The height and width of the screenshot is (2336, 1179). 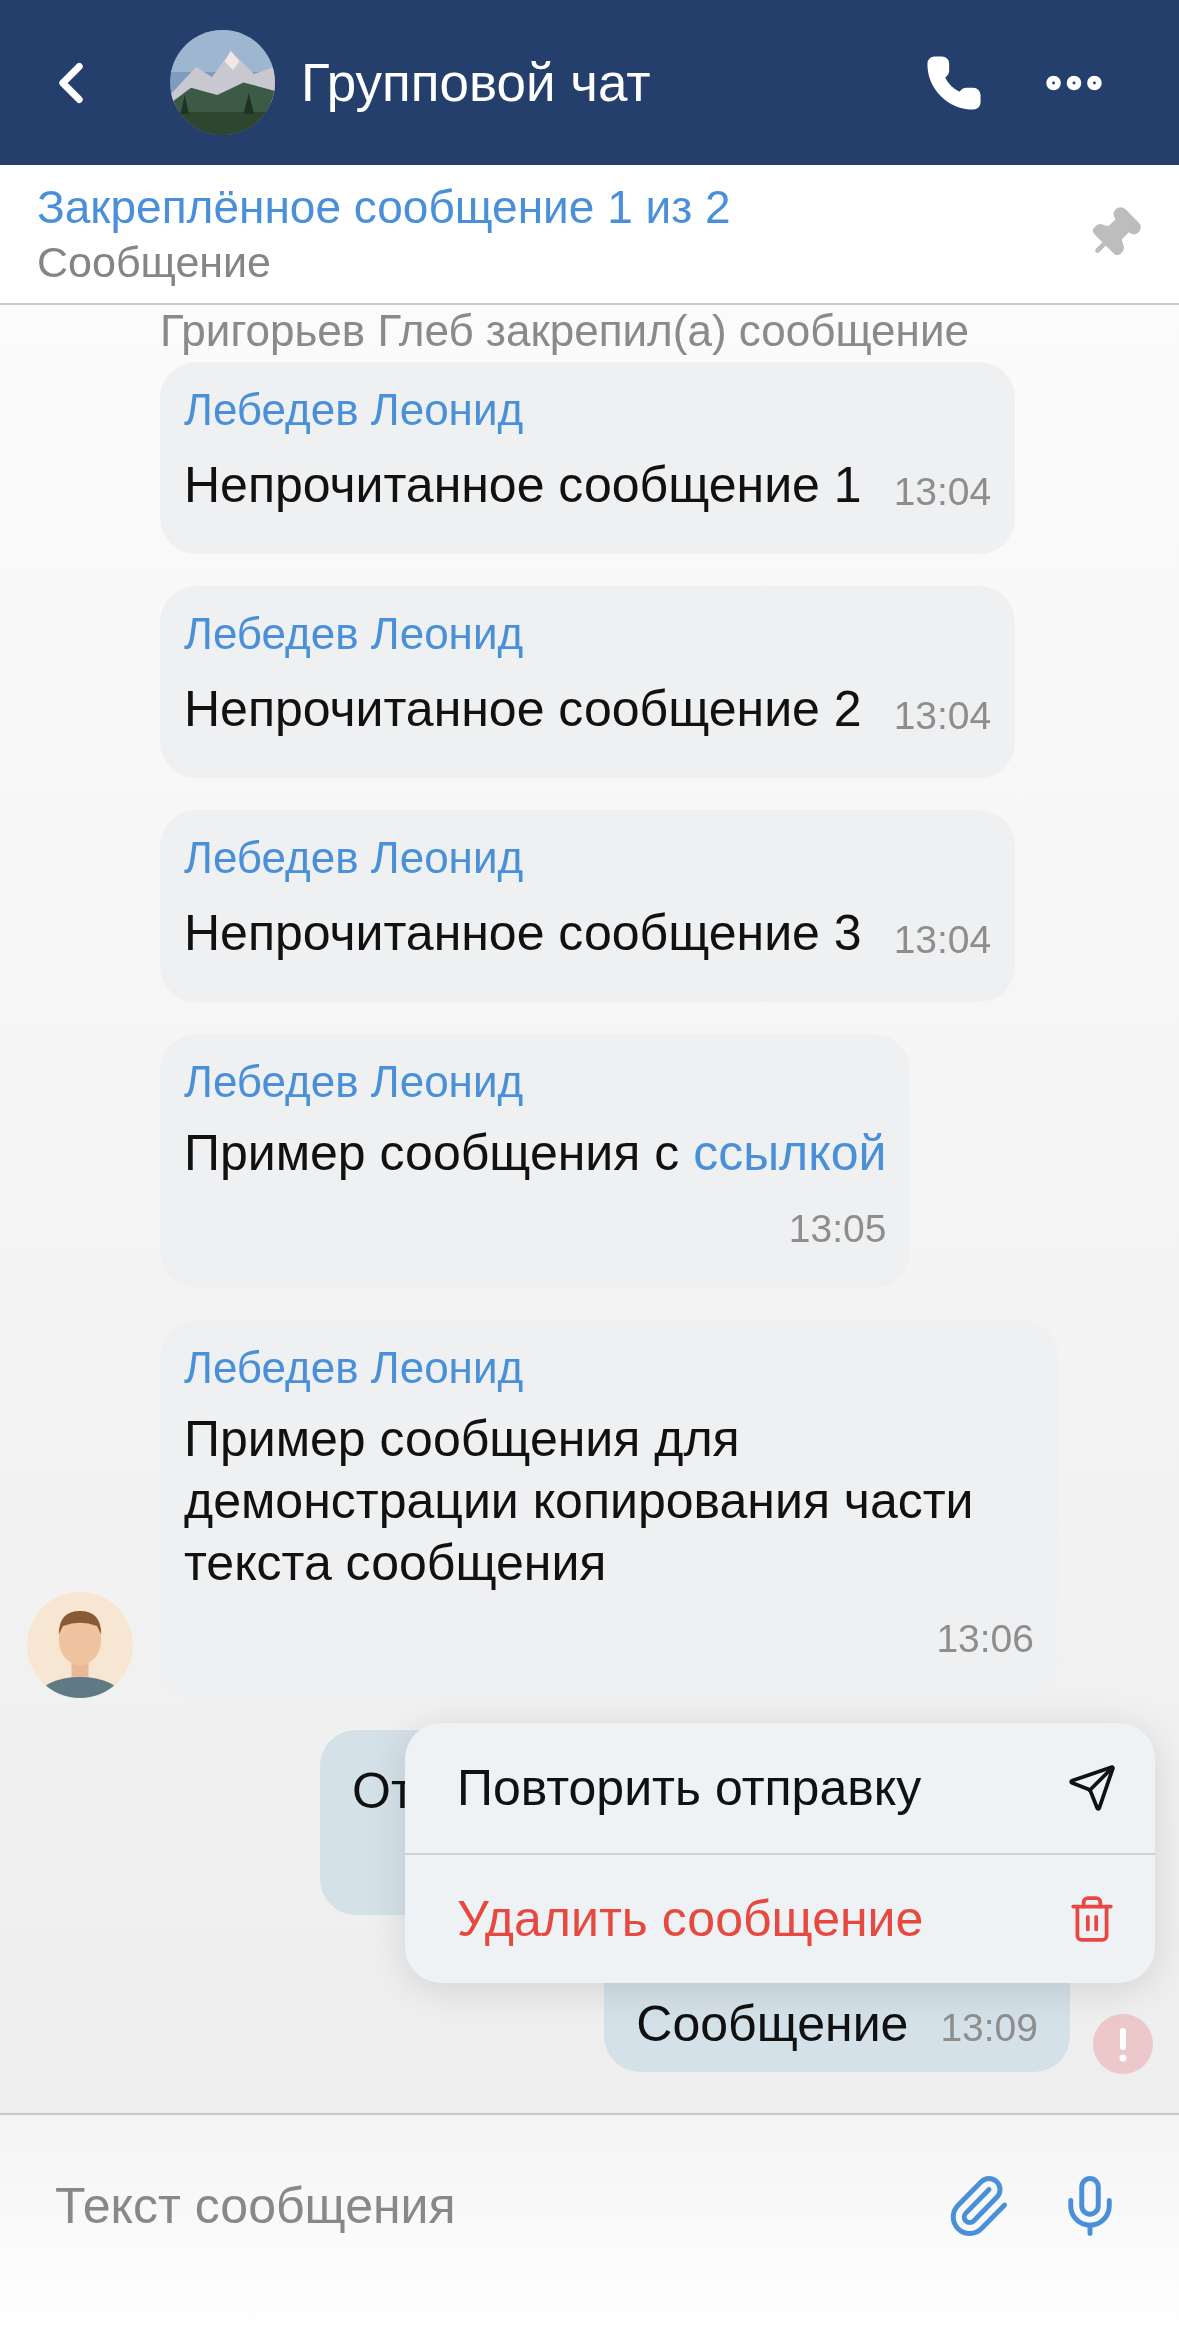 What do you see at coordinates (154, 262) in the screenshot?
I see `pinned-text: Сообщение` at bounding box center [154, 262].